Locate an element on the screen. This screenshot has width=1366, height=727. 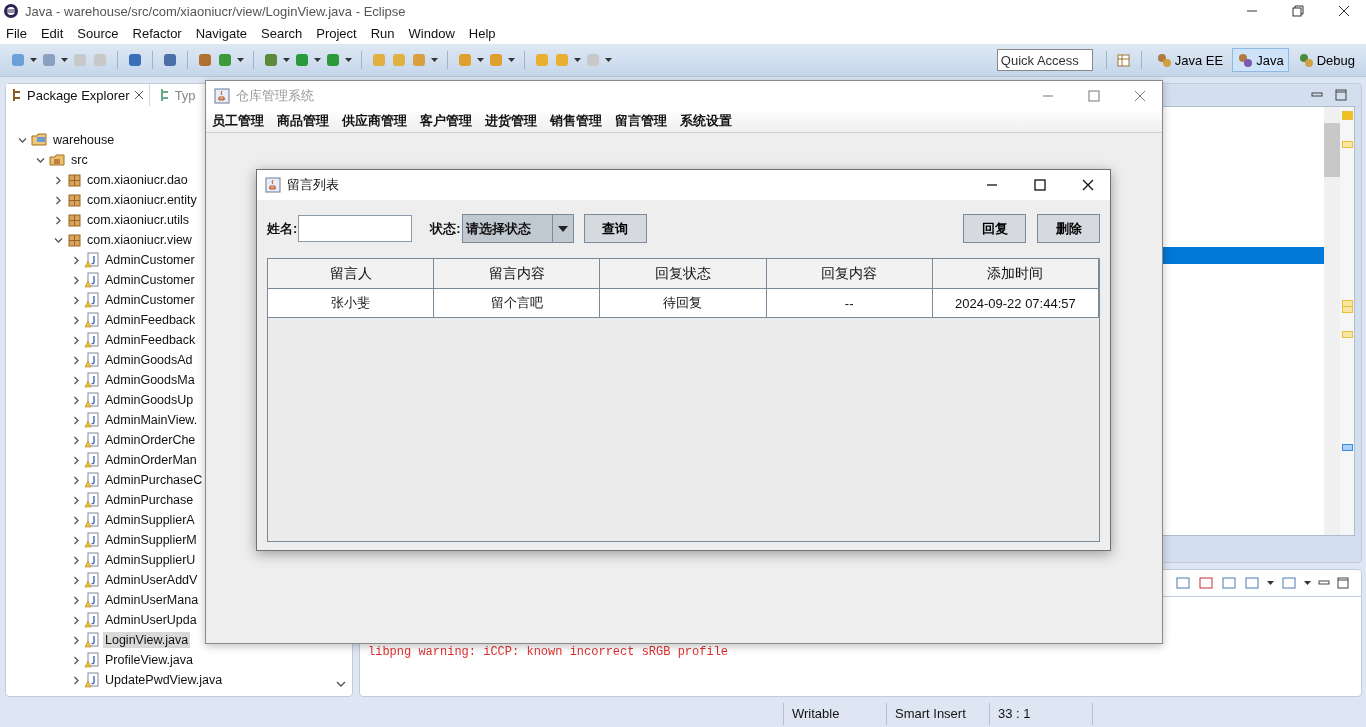
tree-item: UpdatePwdView.java is located at coordinates (164, 680).